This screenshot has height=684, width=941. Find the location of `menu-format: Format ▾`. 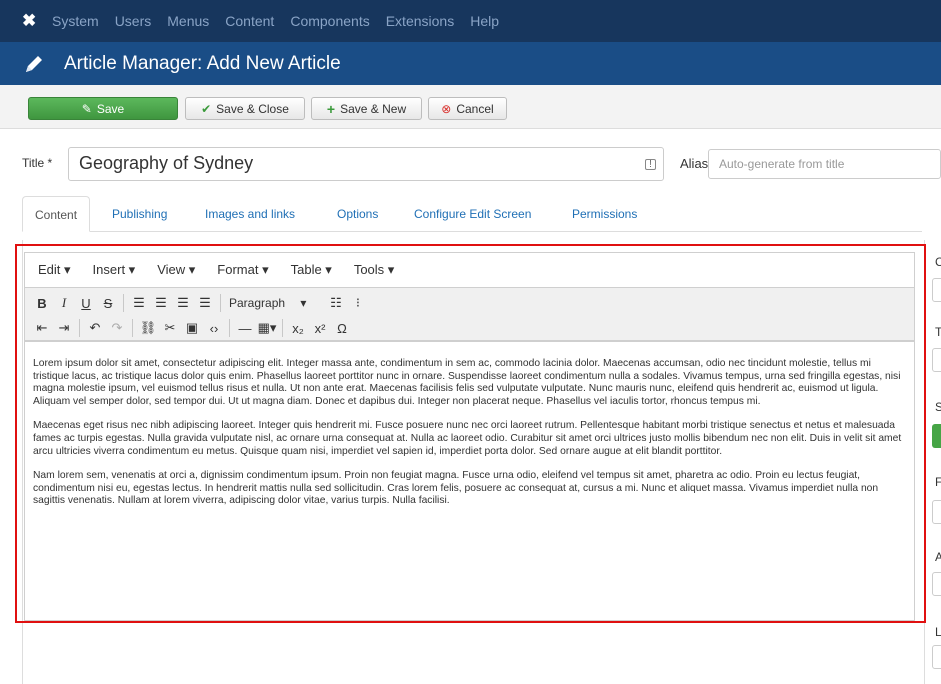

menu-format: Format ▾ is located at coordinates (242, 270).